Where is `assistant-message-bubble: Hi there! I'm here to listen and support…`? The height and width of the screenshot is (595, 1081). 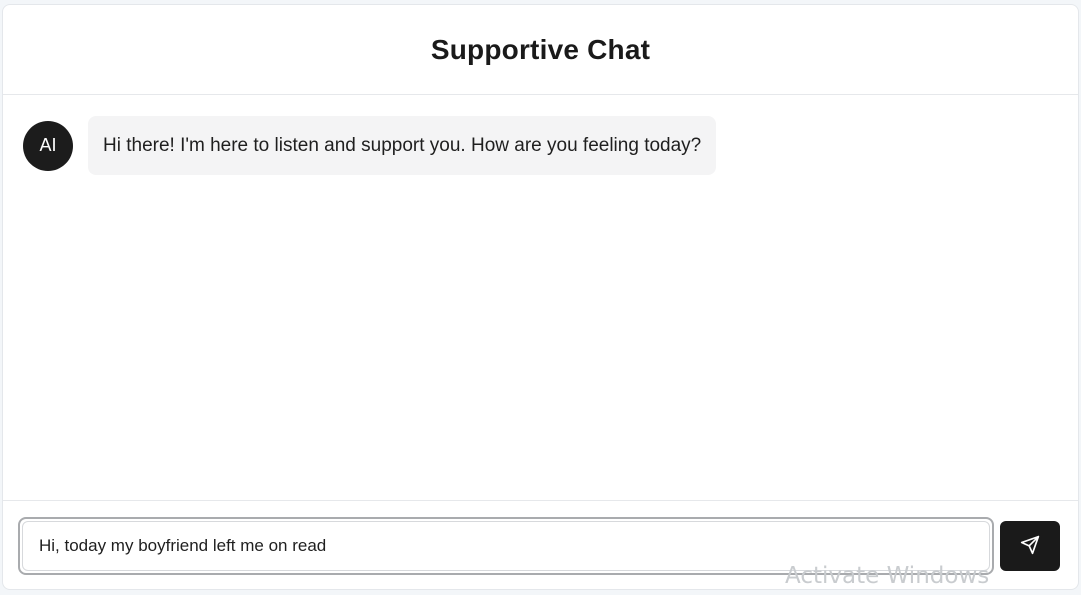
assistant-message-bubble: Hi there! I'm here to listen and support… is located at coordinates (402, 145).